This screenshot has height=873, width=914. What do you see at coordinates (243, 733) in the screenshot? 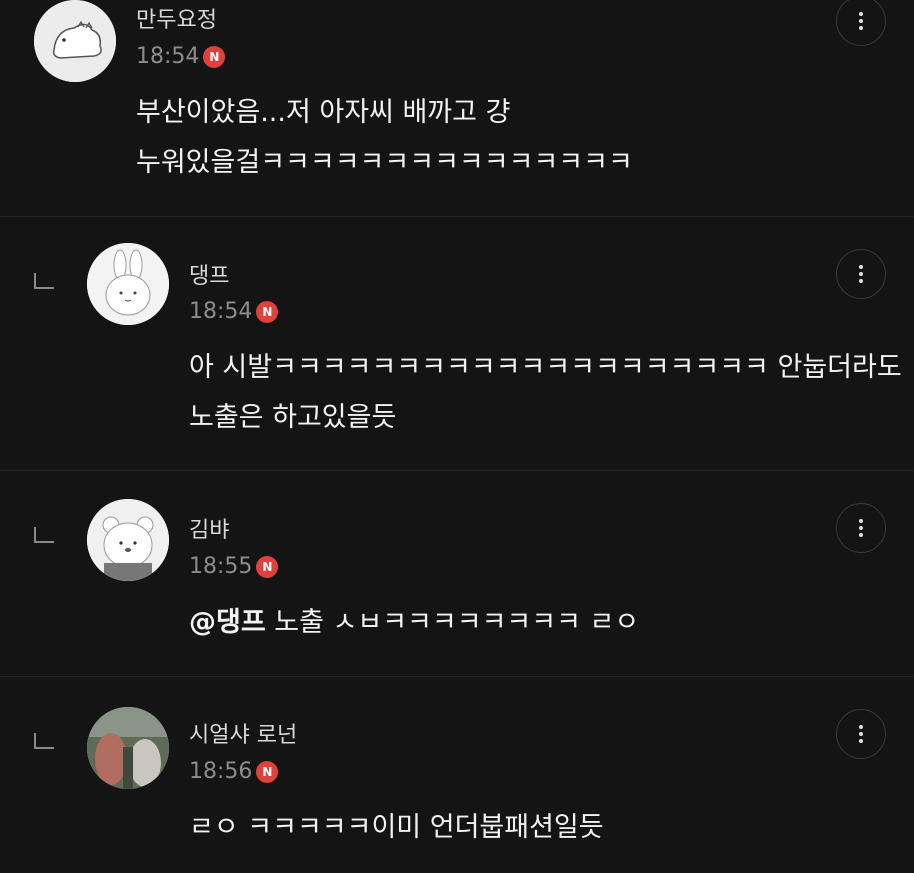
I see `nickname: 시얼샤 로넌` at bounding box center [243, 733].